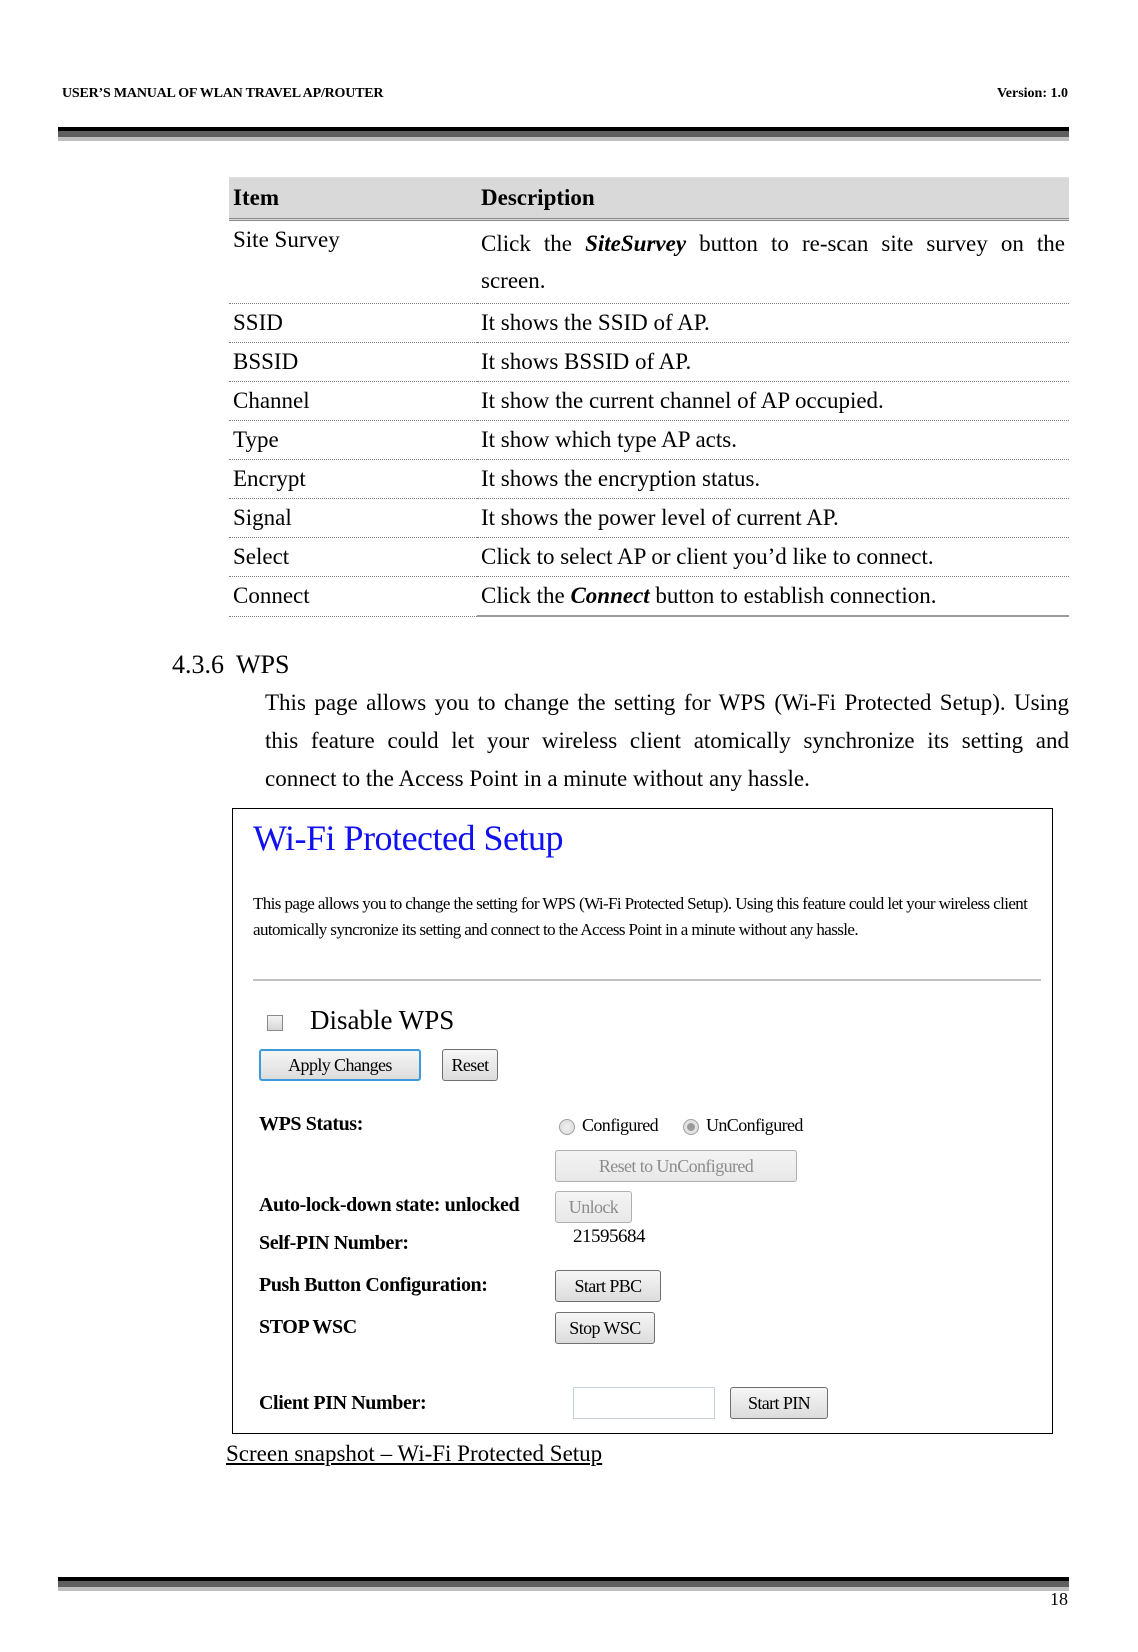 The height and width of the screenshot is (1652, 1138). I want to click on table-row: BSSID It shows BSSID of AP., so click(649, 362).